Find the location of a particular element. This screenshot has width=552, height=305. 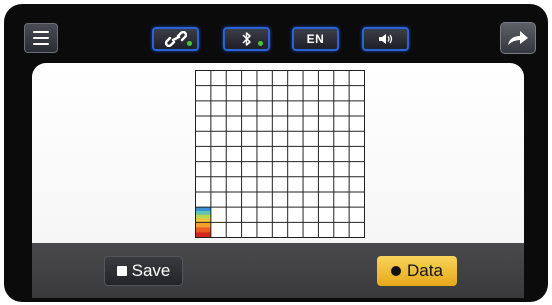

save-button: Save is located at coordinates (143, 271).